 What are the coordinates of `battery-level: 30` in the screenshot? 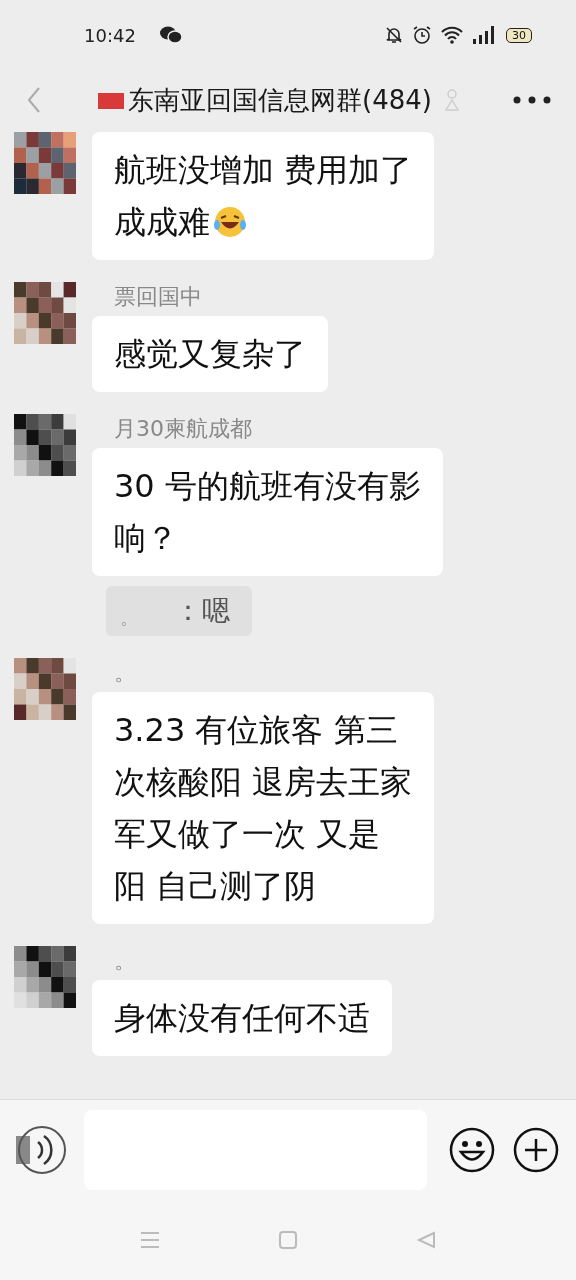 It's located at (519, 35).